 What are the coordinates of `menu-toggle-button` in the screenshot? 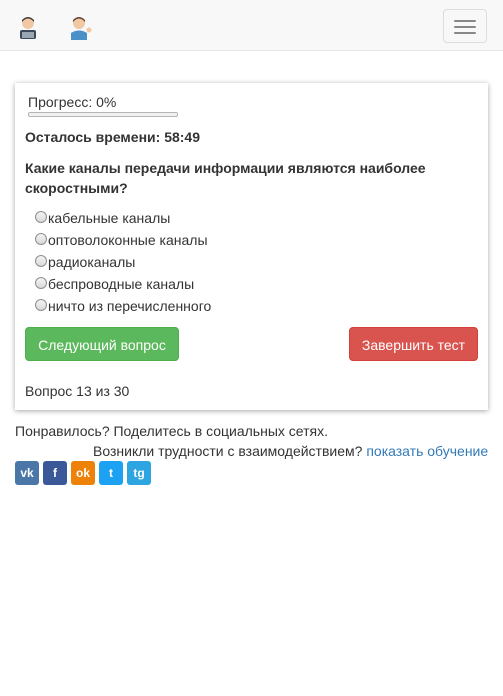 It's located at (465, 26).